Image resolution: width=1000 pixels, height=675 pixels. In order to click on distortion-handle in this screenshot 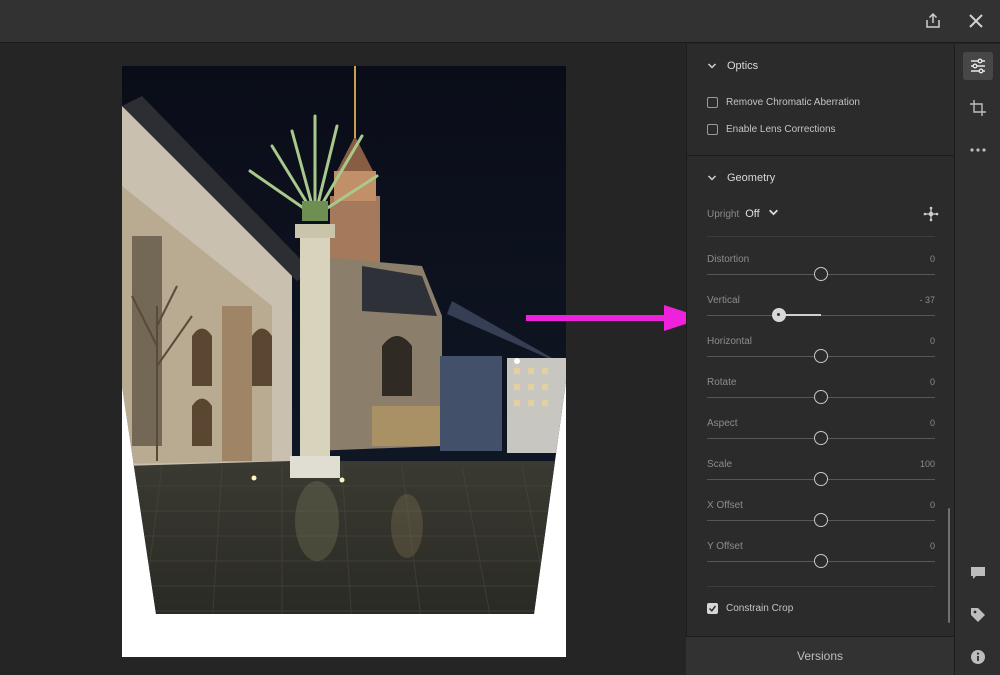, I will do `click(821, 274)`.